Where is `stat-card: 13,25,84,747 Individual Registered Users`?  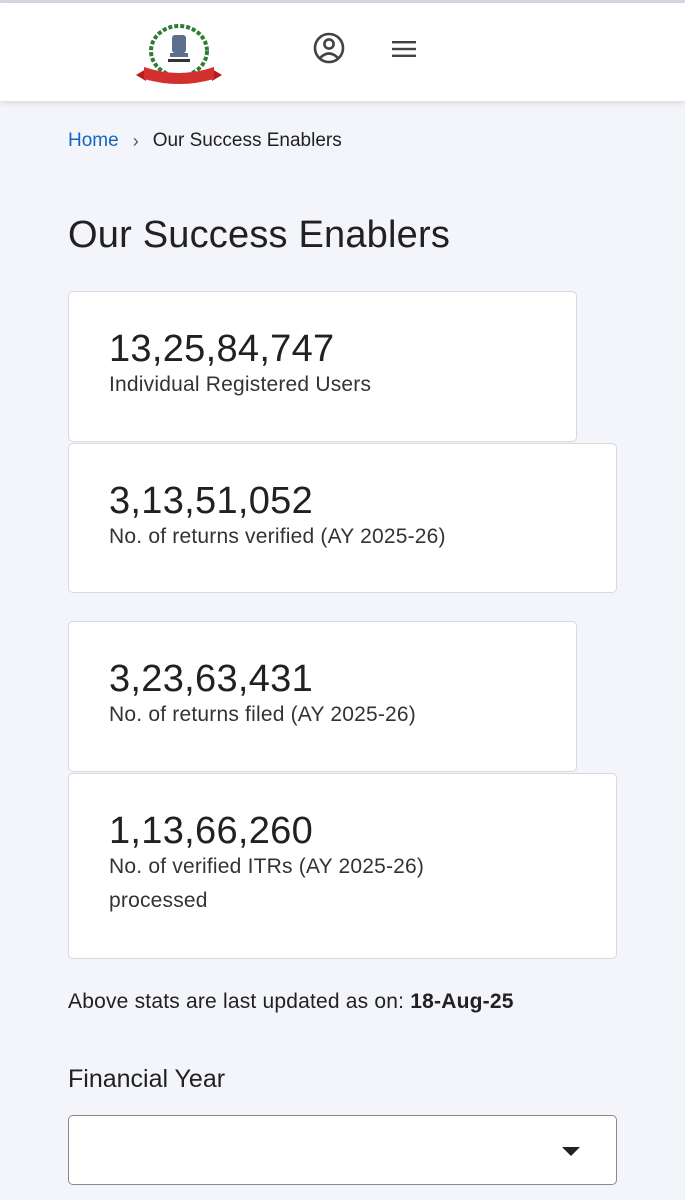 stat-card: 13,25,84,747 Individual Registered Users is located at coordinates (322, 366).